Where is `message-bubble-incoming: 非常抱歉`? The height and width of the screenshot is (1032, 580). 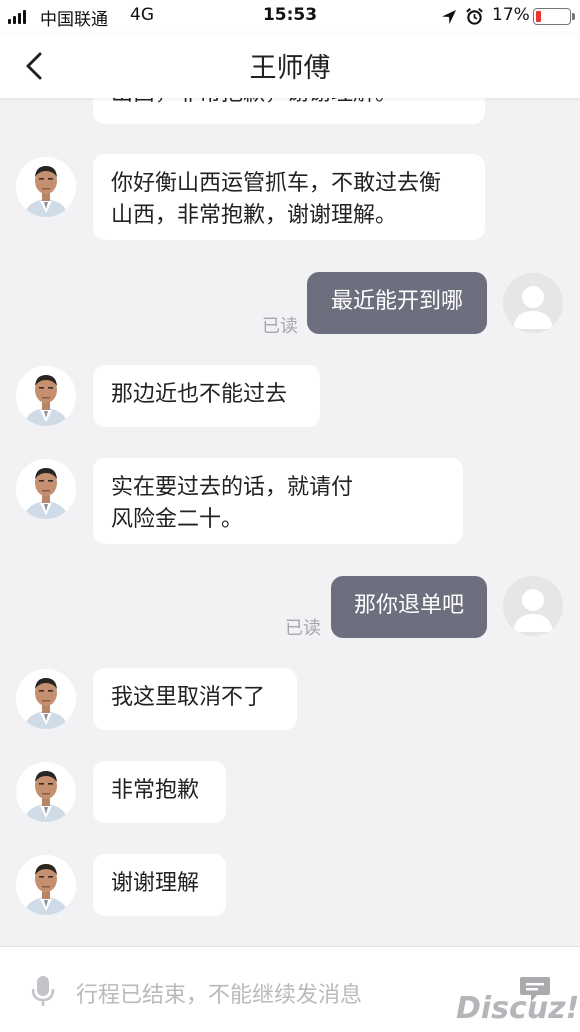
message-bubble-incoming: 非常抱歉 is located at coordinates (159, 792).